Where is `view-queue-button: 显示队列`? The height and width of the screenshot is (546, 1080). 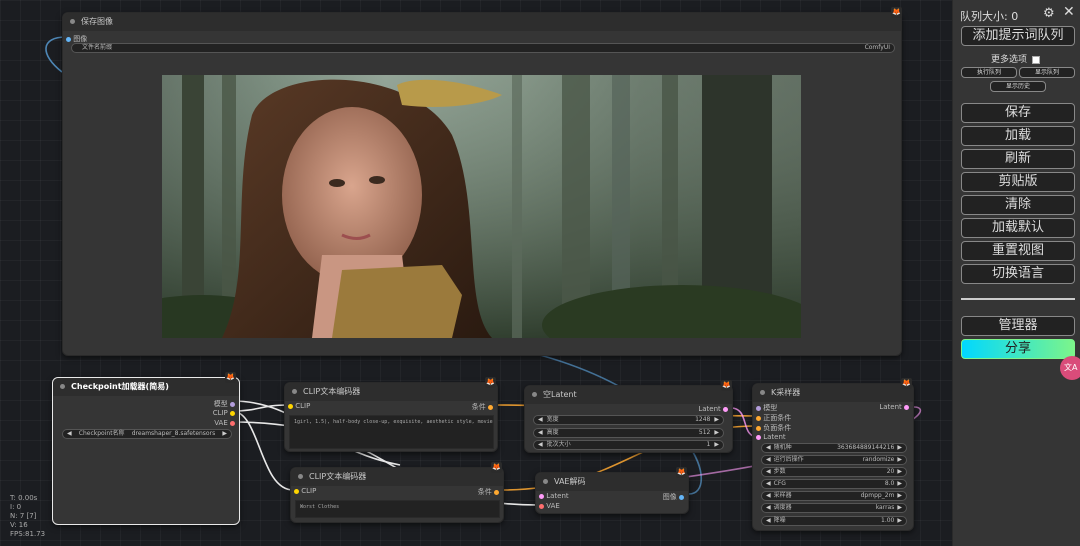 view-queue-button: 显示队列 is located at coordinates (1047, 72).